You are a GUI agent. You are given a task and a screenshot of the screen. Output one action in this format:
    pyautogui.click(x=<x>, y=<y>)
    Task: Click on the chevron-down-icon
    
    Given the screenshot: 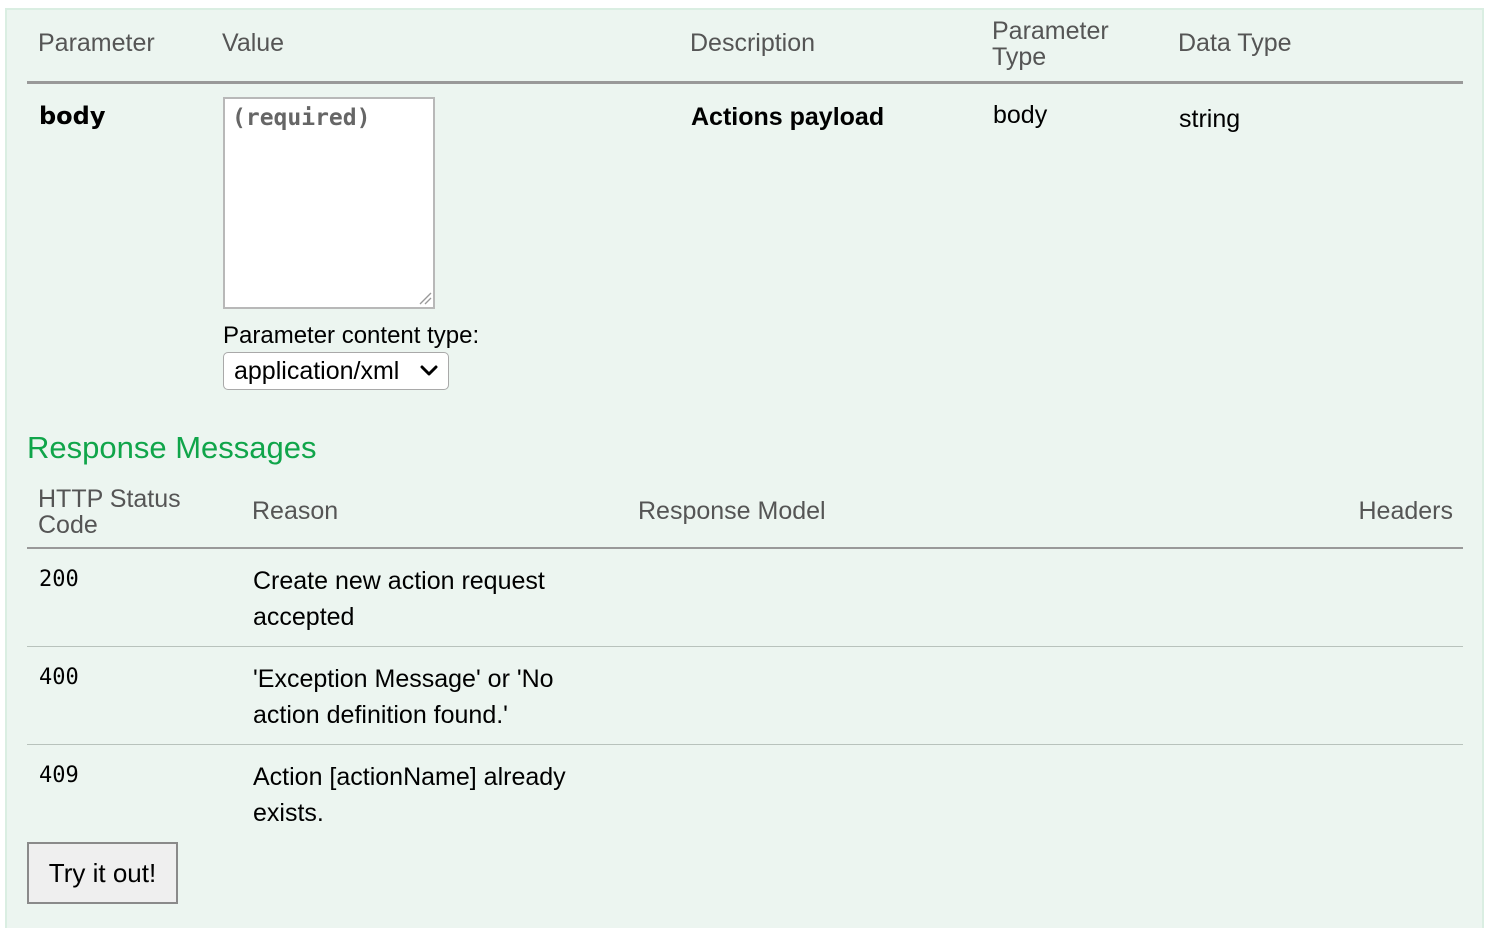 What is the action you would take?
    pyautogui.click(x=429, y=370)
    